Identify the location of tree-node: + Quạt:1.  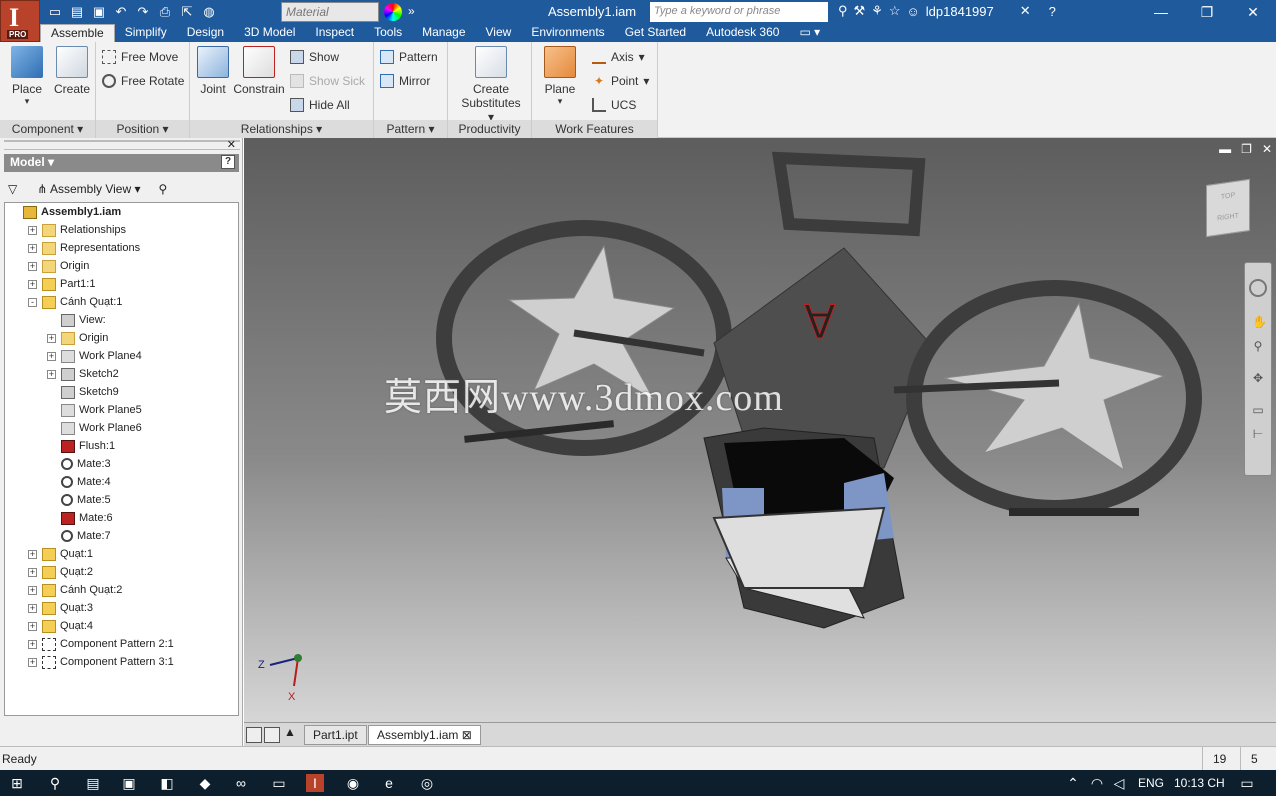
(60, 554).